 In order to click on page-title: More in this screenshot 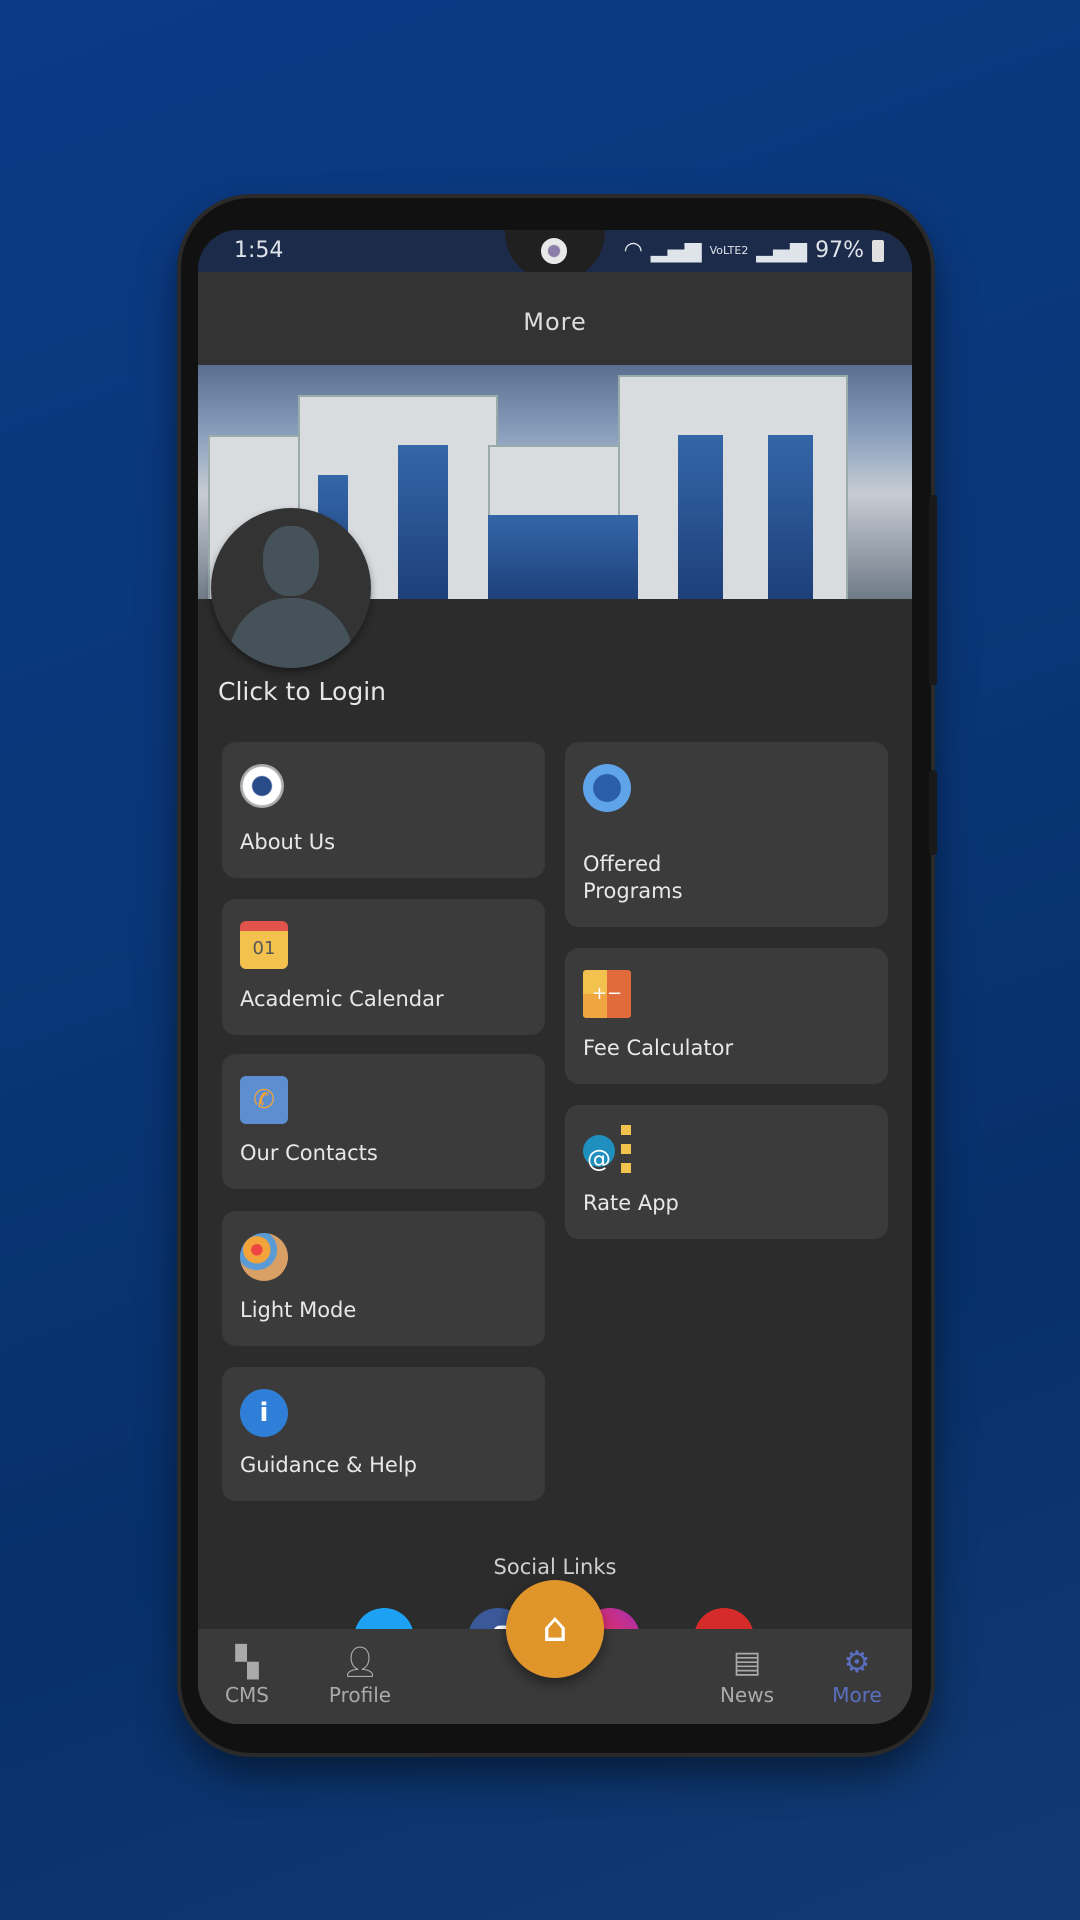, I will do `click(555, 318)`.